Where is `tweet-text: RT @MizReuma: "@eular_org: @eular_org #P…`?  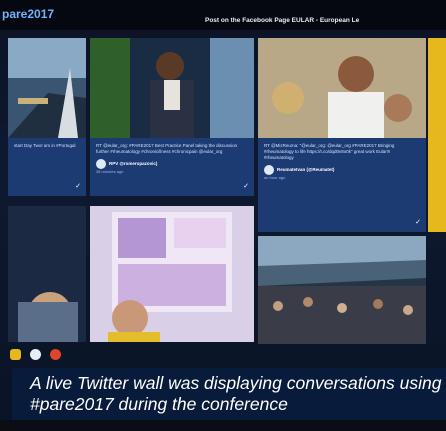 tweet-text: RT @MizReuma: "@eular_org: @eular_org #P… is located at coordinates (329, 151).